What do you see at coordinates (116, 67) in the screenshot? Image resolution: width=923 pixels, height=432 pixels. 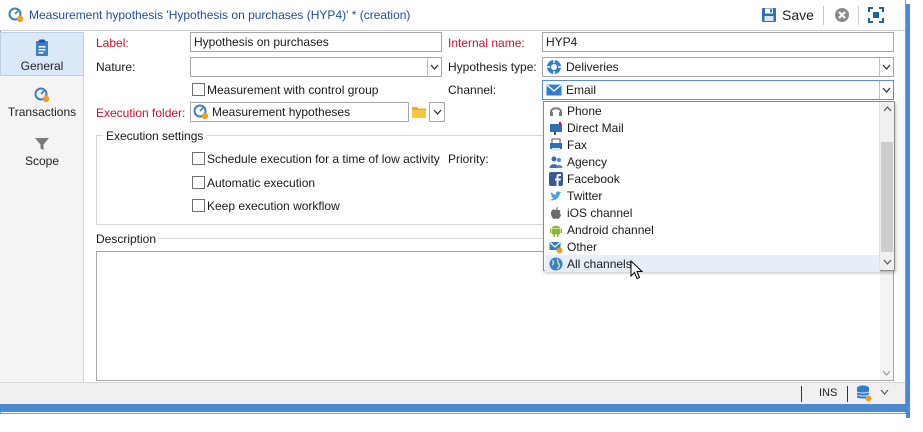 I see `nature-caption: Nature:` at bounding box center [116, 67].